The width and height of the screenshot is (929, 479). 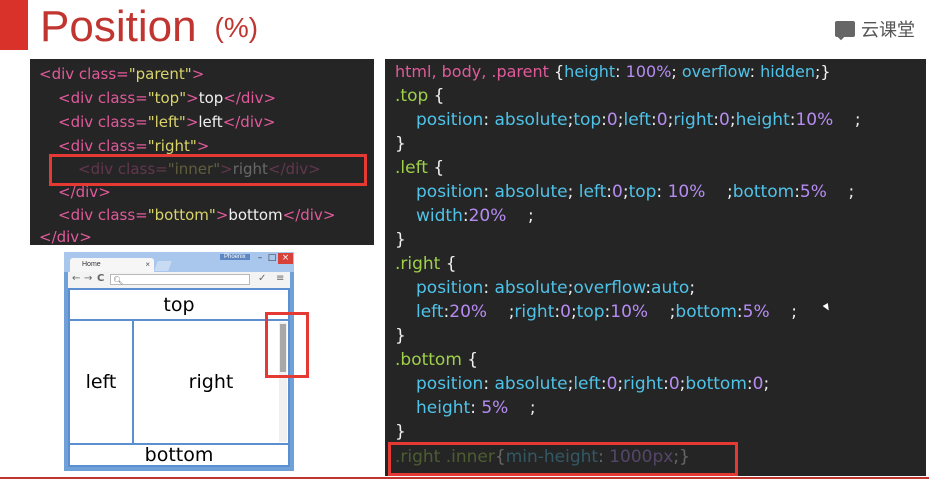 I want to click on address-input: 🔍︎, so click(x=180, y=279).